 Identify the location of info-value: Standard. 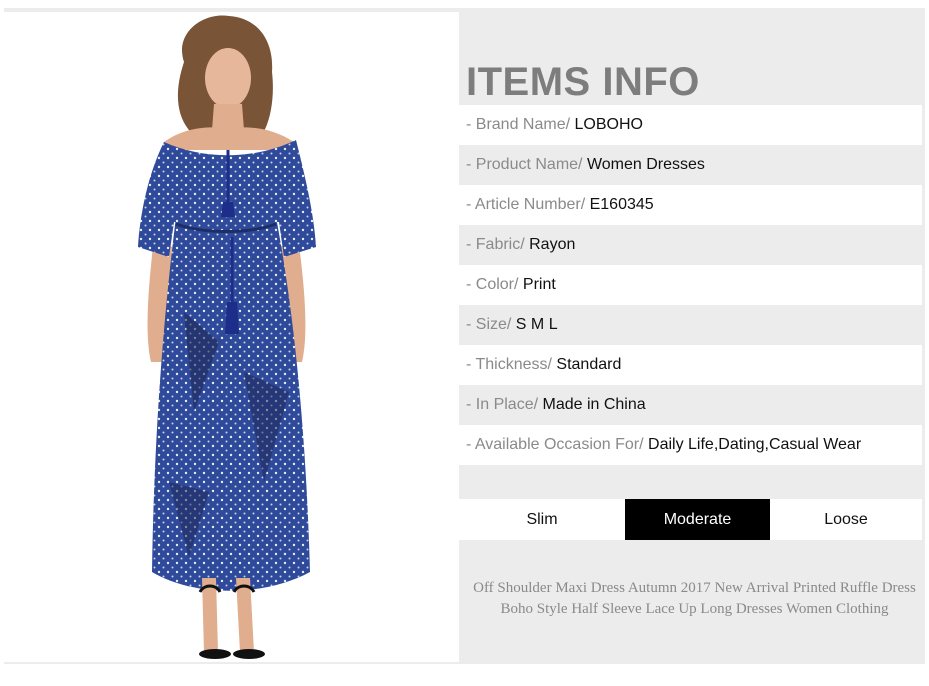
(589, 364).